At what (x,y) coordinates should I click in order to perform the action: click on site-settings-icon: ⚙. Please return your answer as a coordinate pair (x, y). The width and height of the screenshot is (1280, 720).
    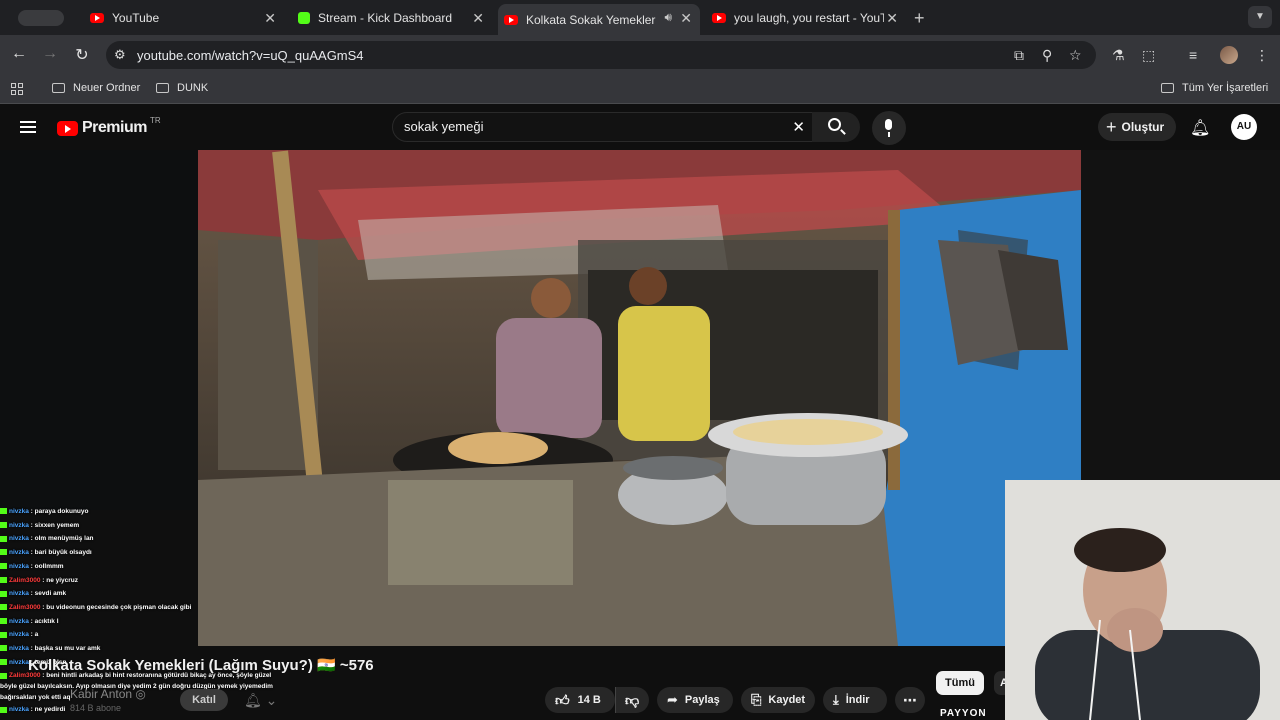
    Looking at the image, I should click on (120, 55).